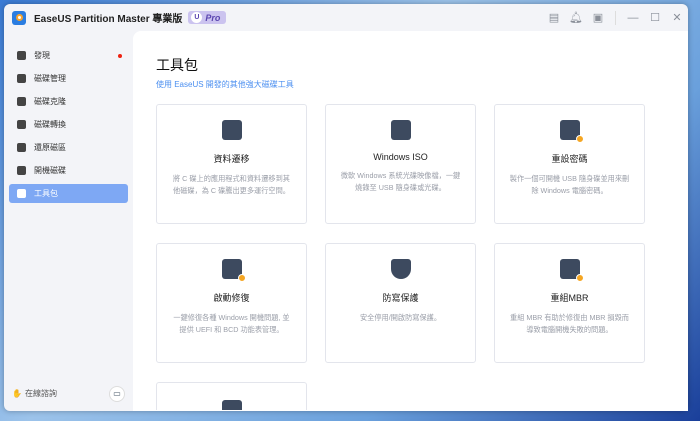  What do you see at coordinates (400, 130) in the screenshot?
I see `iso-icon` at bounding box center [400, 130].